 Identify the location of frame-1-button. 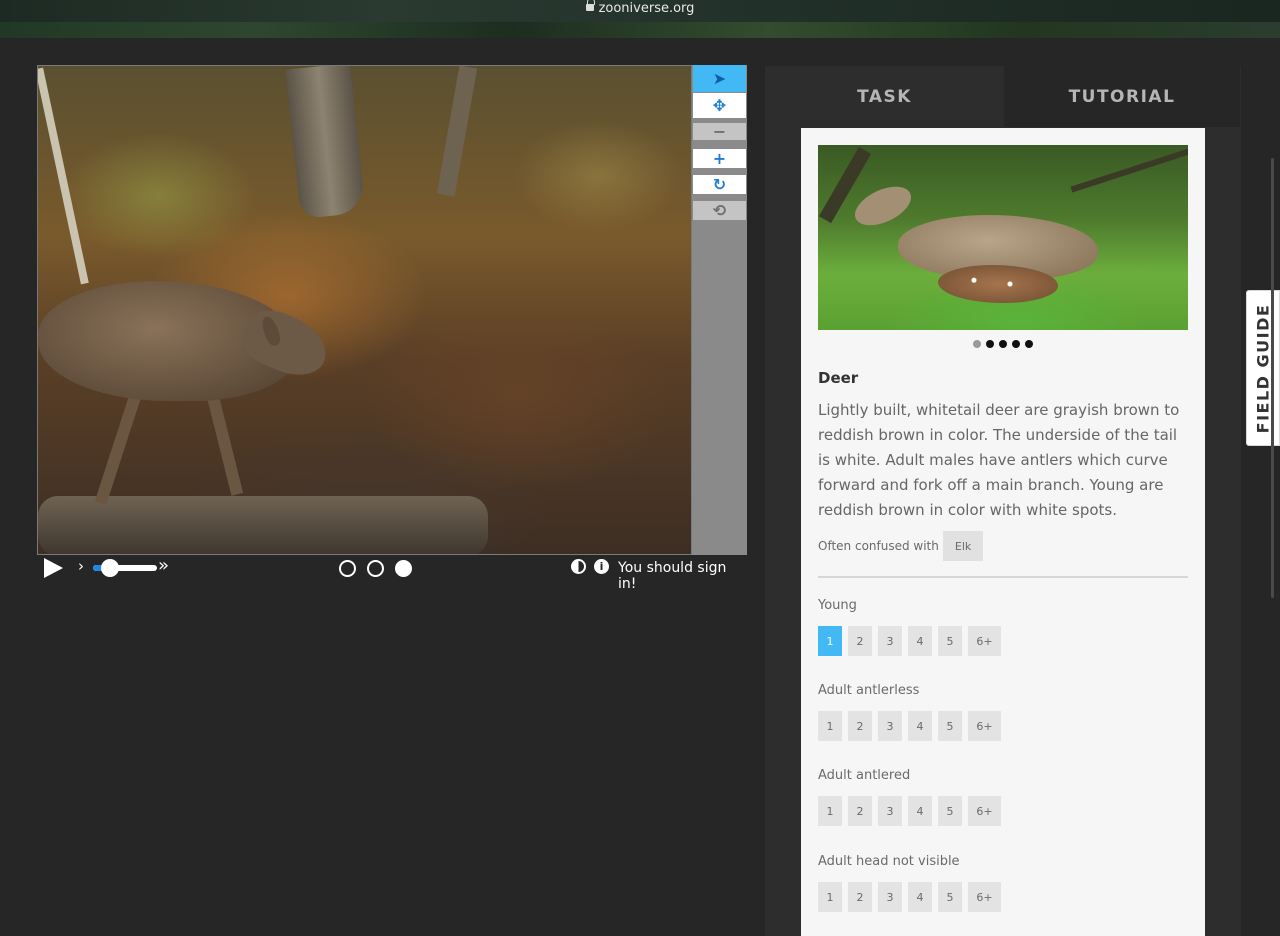
(347, 568).